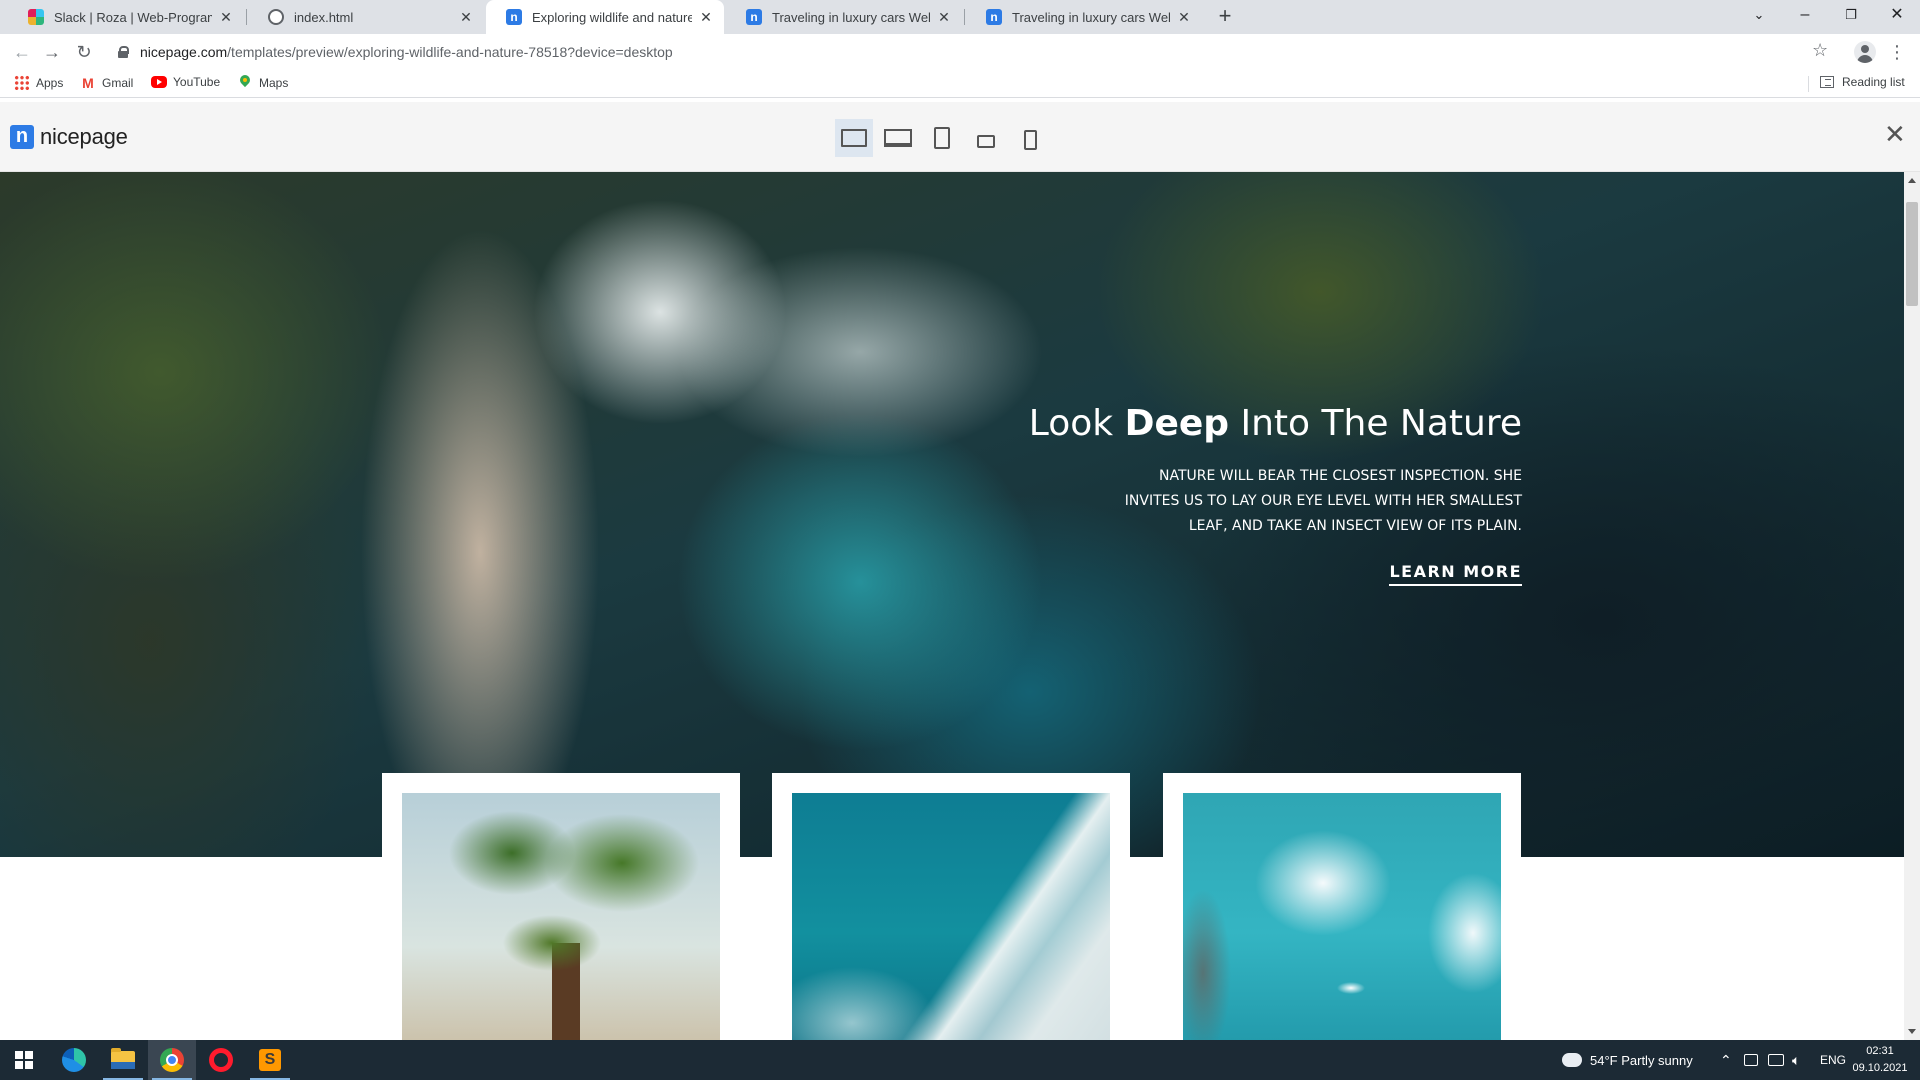 This screenshot has width=1920, height=1080. What do you see at coordinates (126, 17) in the screenshot?
I see `tab-slack: Slack | Roza | Web-Programming ✕` at bounding box center [126, 17].